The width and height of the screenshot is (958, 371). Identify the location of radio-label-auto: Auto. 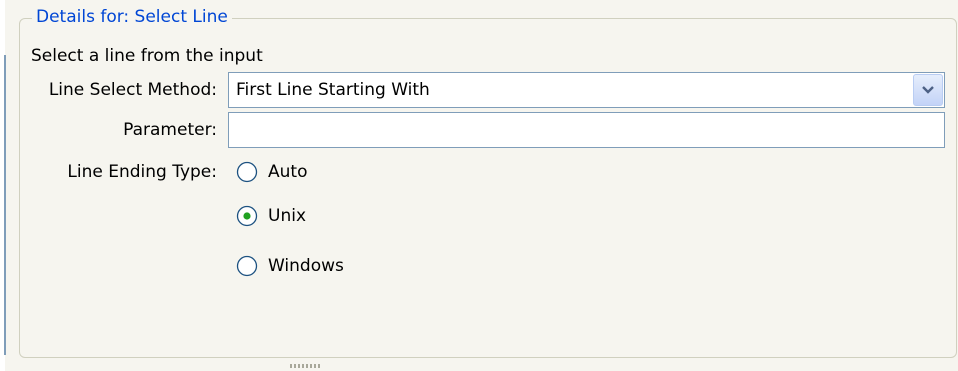
(288, 172).